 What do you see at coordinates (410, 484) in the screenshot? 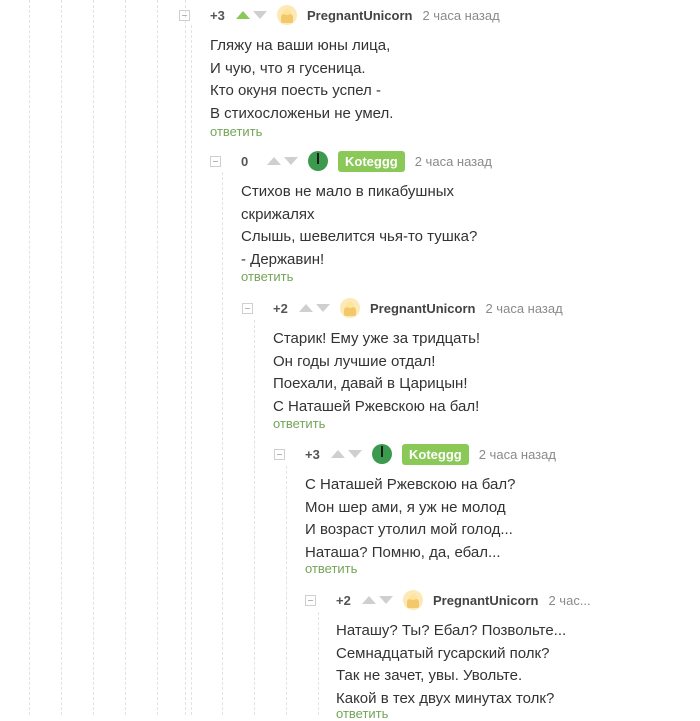
I see `text-line: С Наташей Ржевскою на бал?` at bounding box center [410, 484].